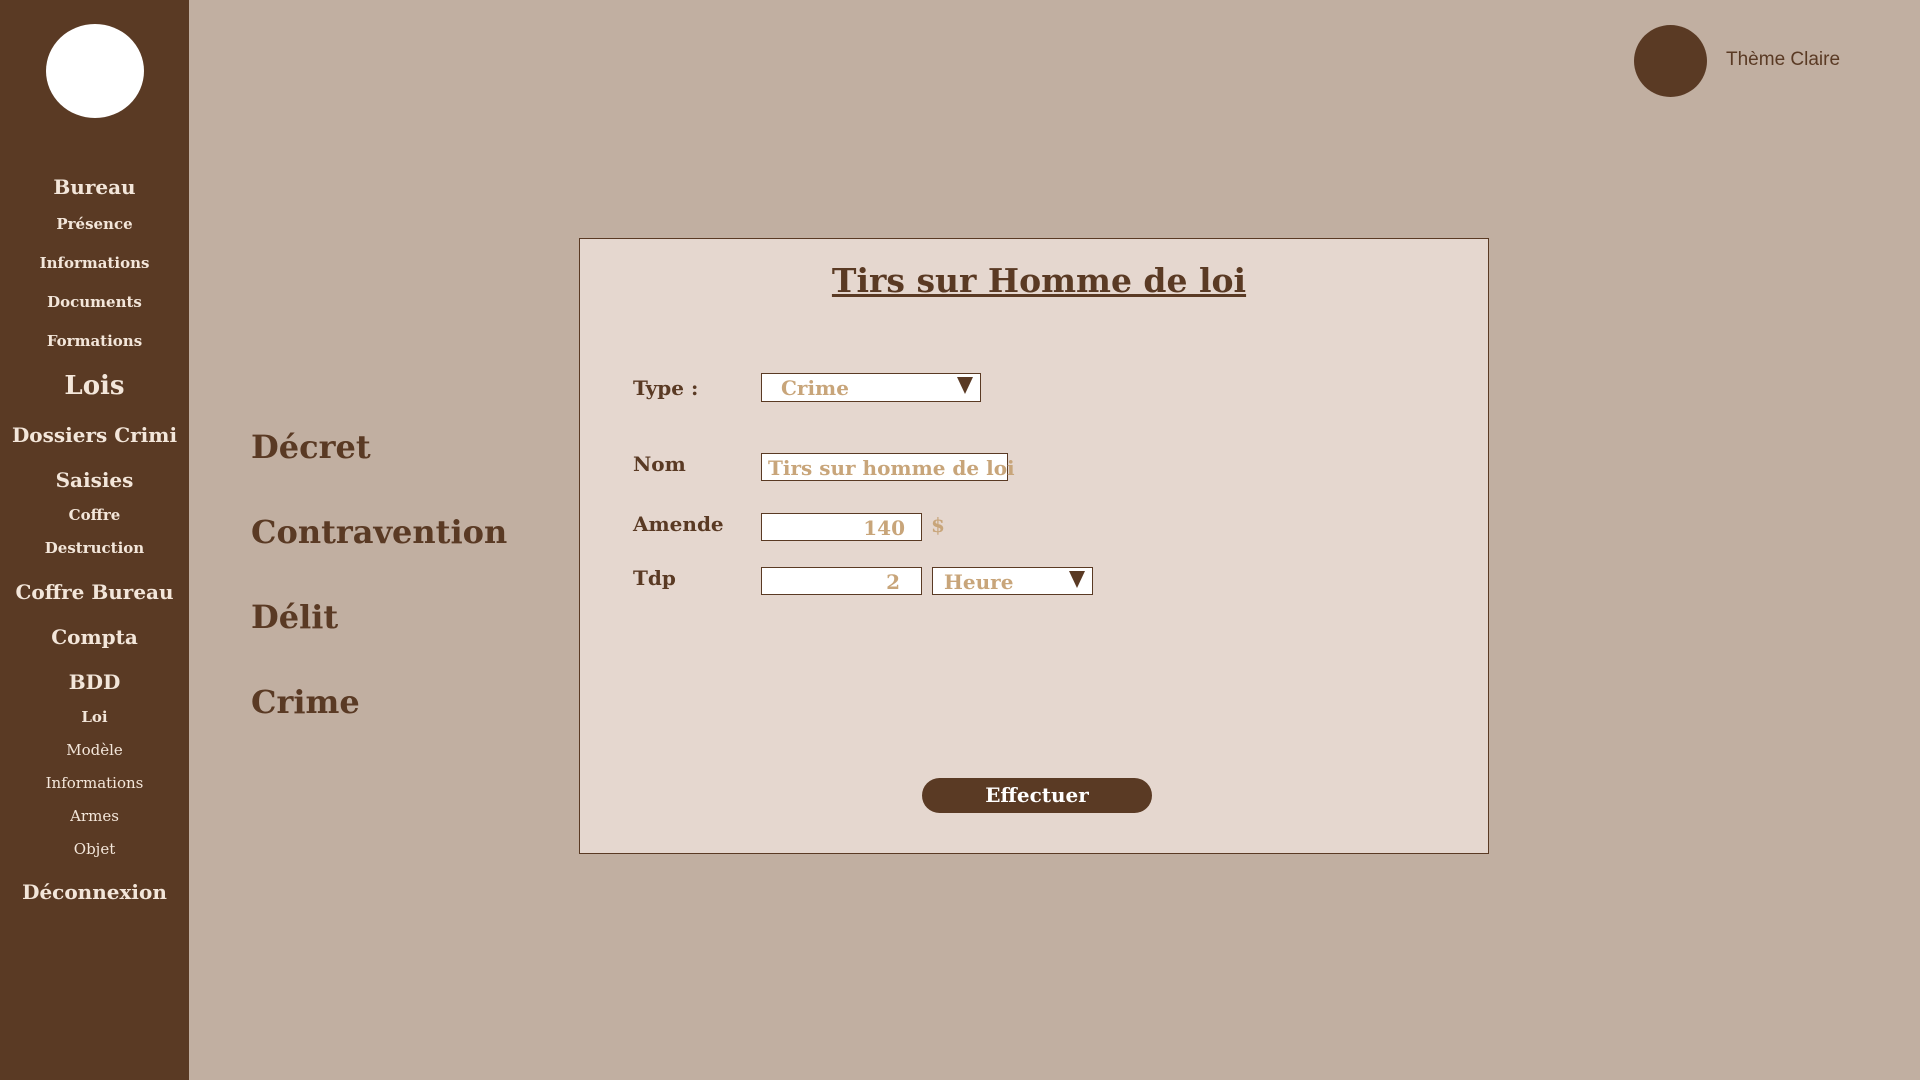 The width and height of the screenshot is (1920, 1080). What do you see at coordinates (94, 717) in the screenshot?
I see `nav-loi: Loi` at bounding box center [94, 717].